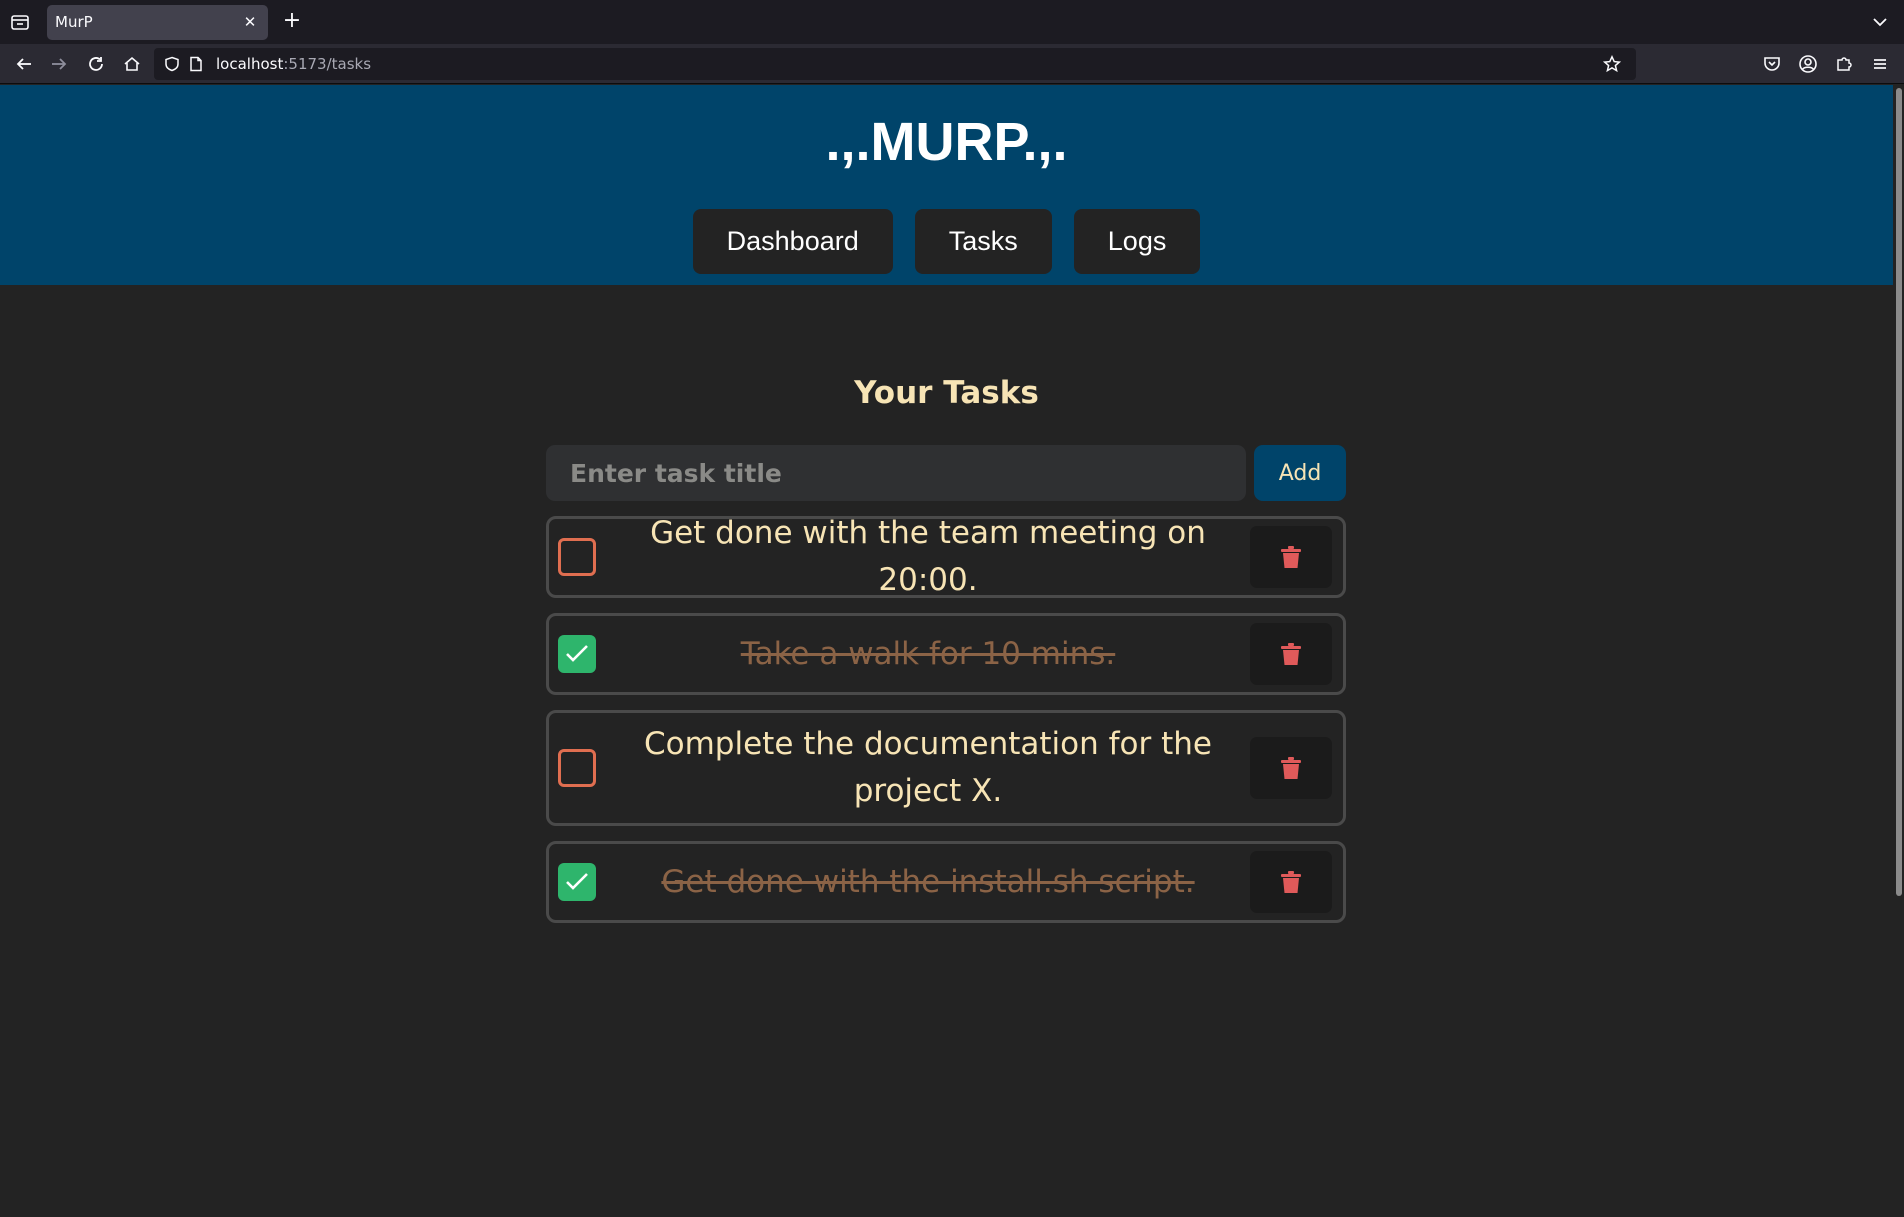 This screenshot has width=1904, height=1217. Describe the element at coordinates (1772, 64) in the screenshot. I see `pocket-icon` at that location.